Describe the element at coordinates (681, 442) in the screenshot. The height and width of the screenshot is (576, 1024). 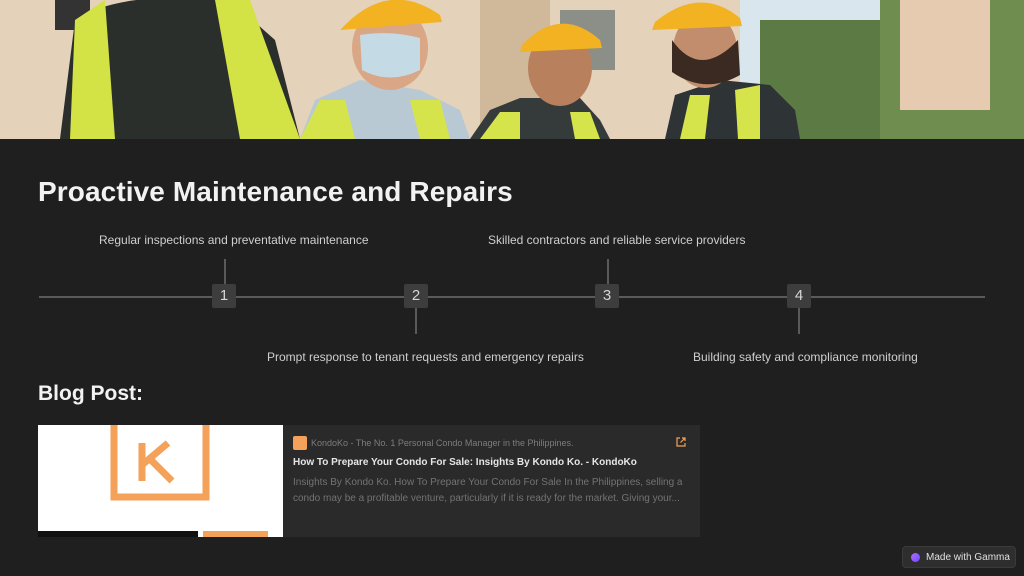
I see `external-link-icon` at that location.